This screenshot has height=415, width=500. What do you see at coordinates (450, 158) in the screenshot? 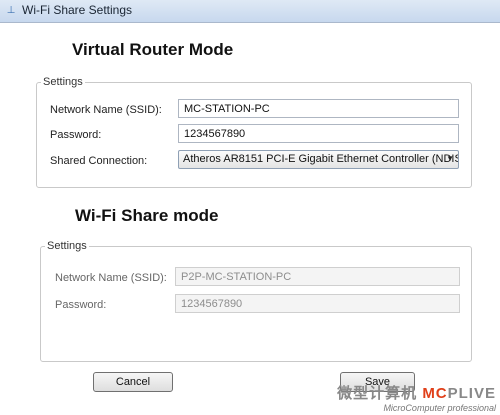
I see `dropdown-arrow-icon: ▼` at bounding box center [450, 158].